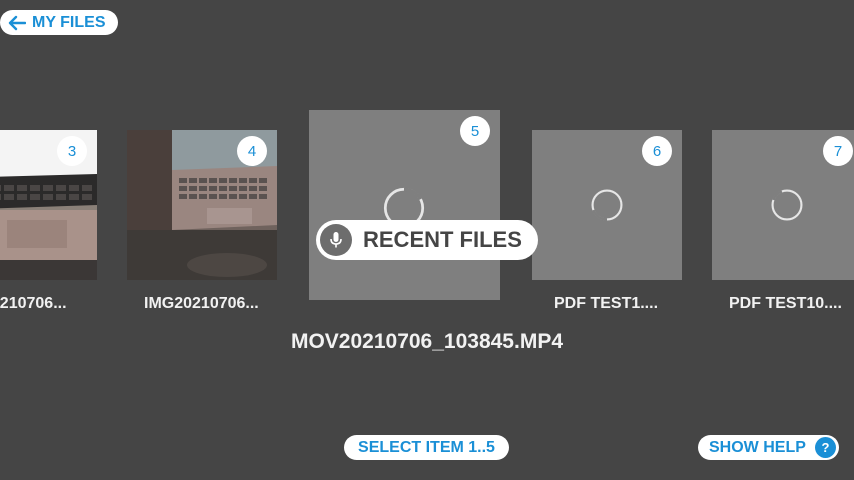  I want to click on back-button-label: MY FILES, so click(69, 22).